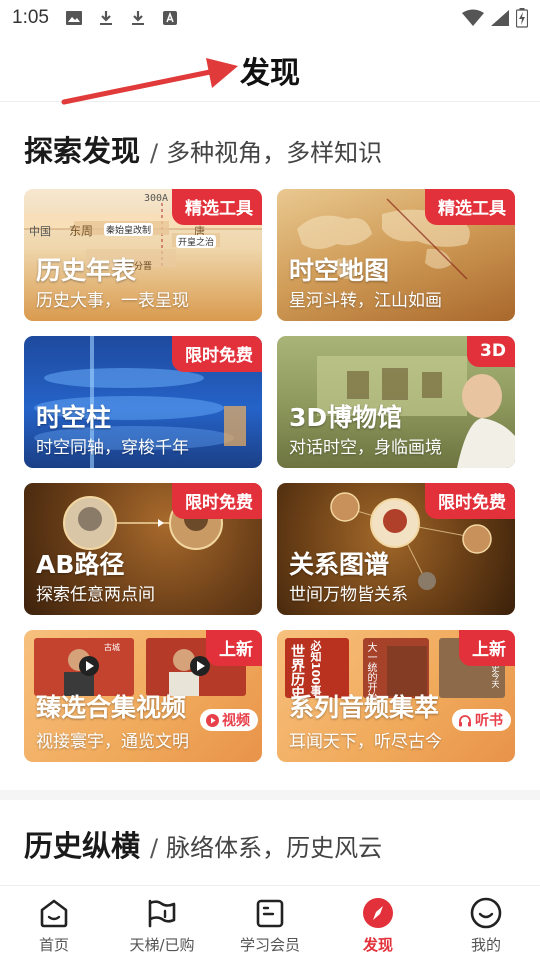  Describe the element at coordinates (40, 231) in the screenshot. I see `timeline-row-label: 中国` at that location.